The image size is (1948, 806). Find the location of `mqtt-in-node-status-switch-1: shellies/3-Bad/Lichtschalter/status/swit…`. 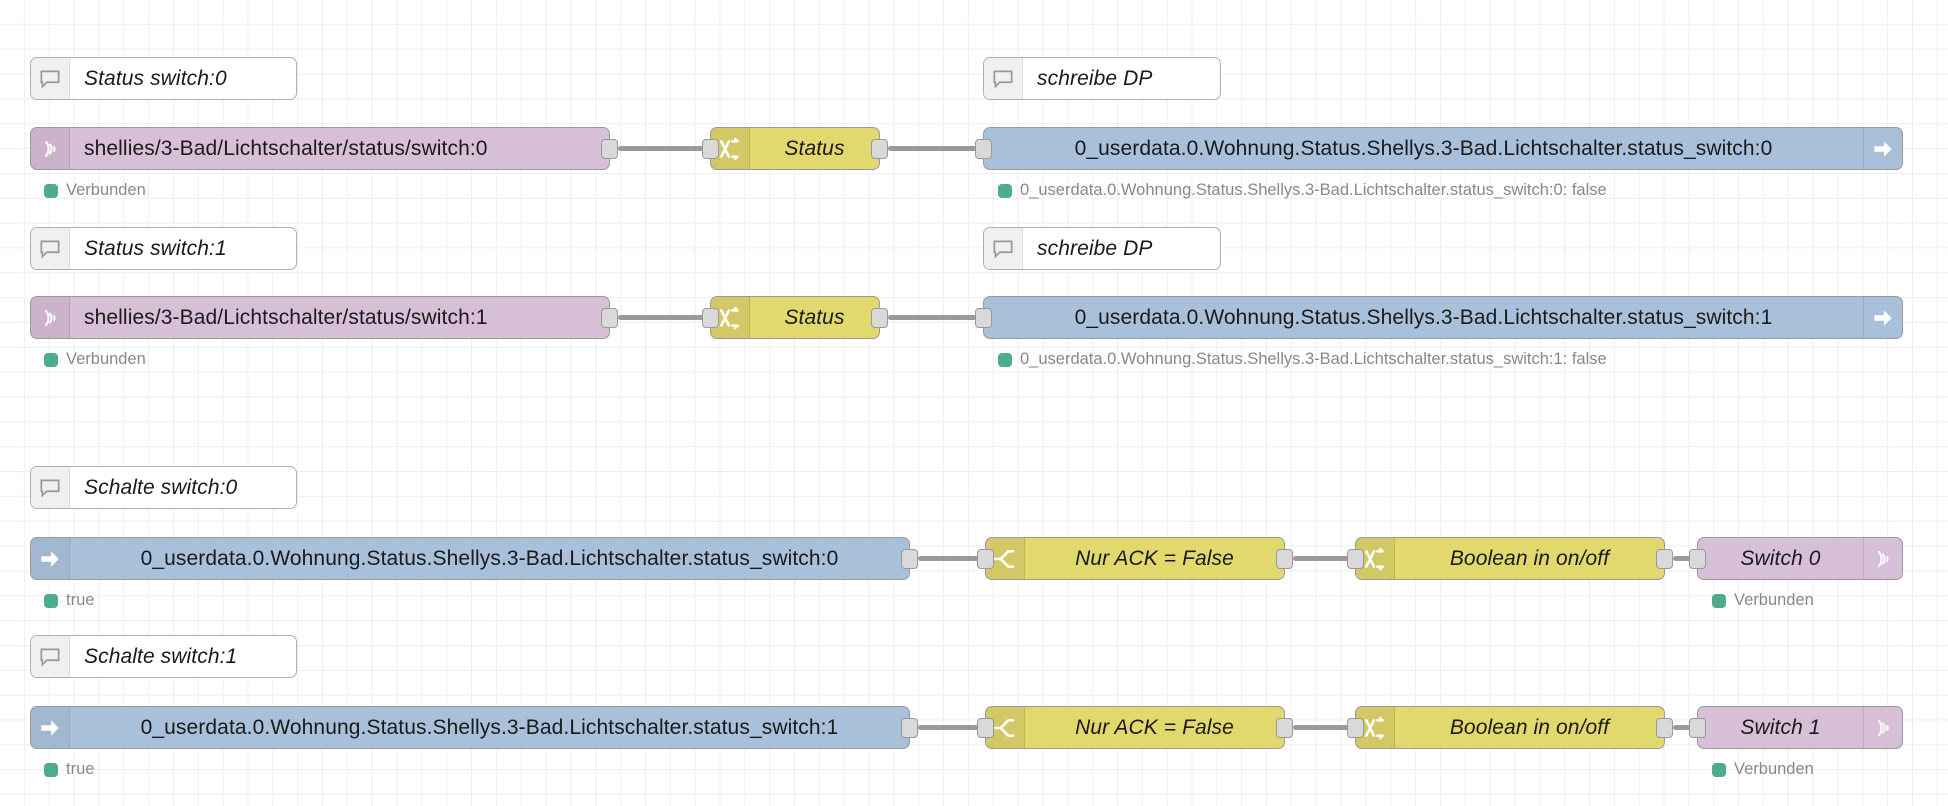

mqtt-in-node-status-switch-1: shellies/3-Bad/Lichtschalter/status/swit… is located at coordinates (324, 317).